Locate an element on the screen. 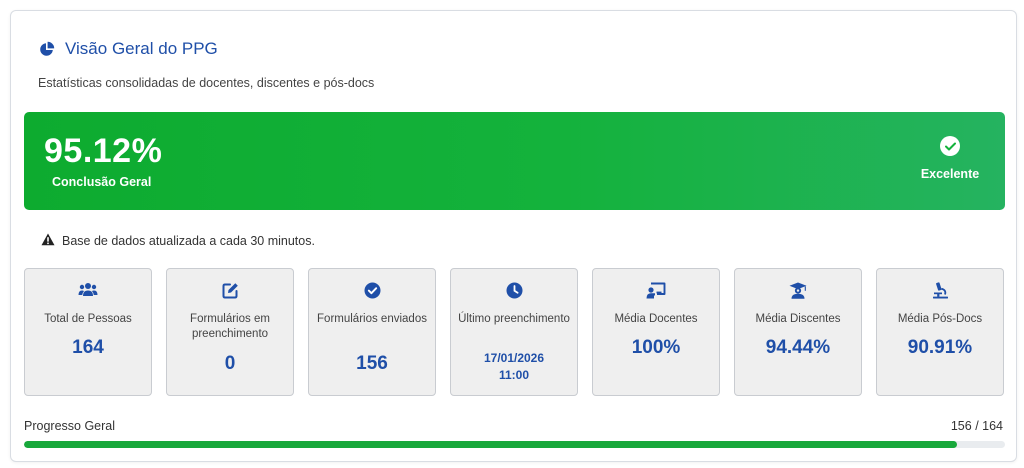  edit-icon is located at coordinates (230, 291).